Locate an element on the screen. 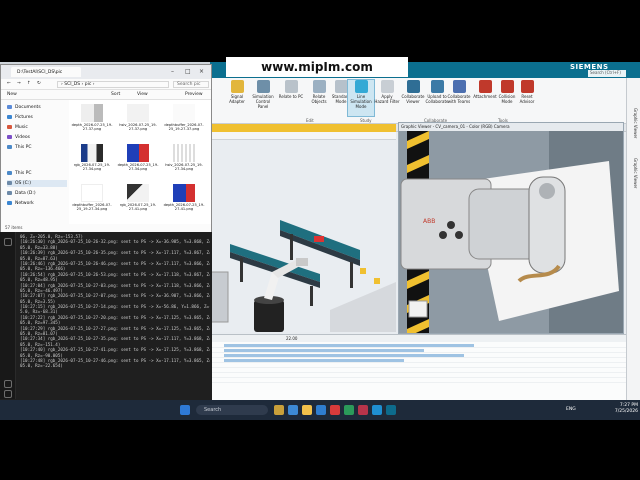 The width and height of the screenshot is (640, 480). language-indicator: ENG is located at coordinates (571, 409).